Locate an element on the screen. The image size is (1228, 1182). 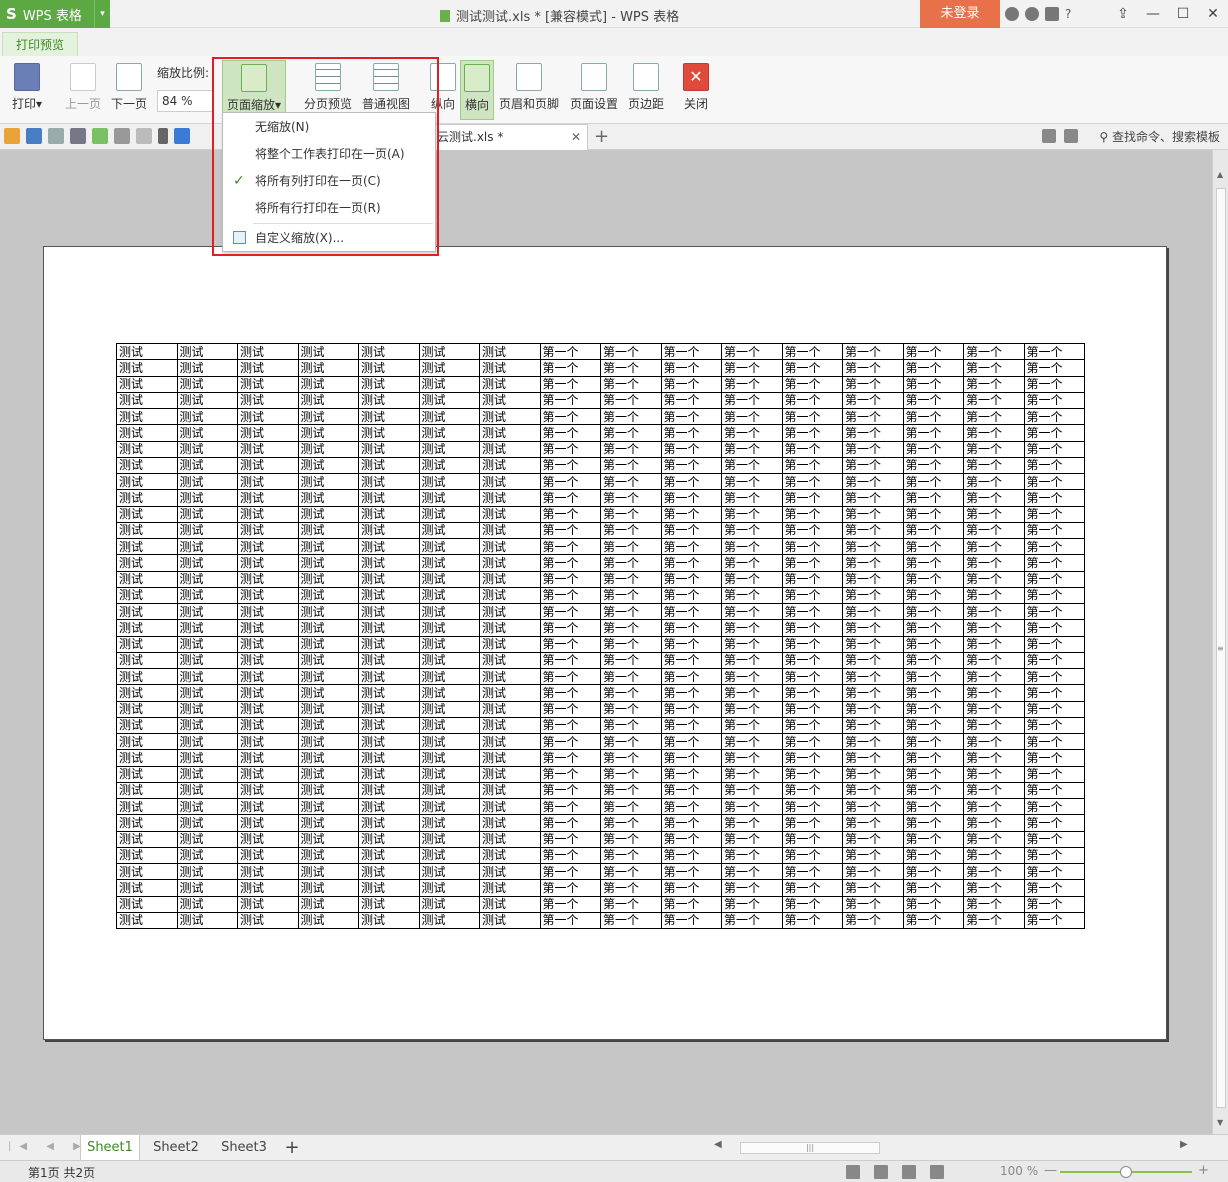
login-button: 未登录 is located at coordinates (960, 14).